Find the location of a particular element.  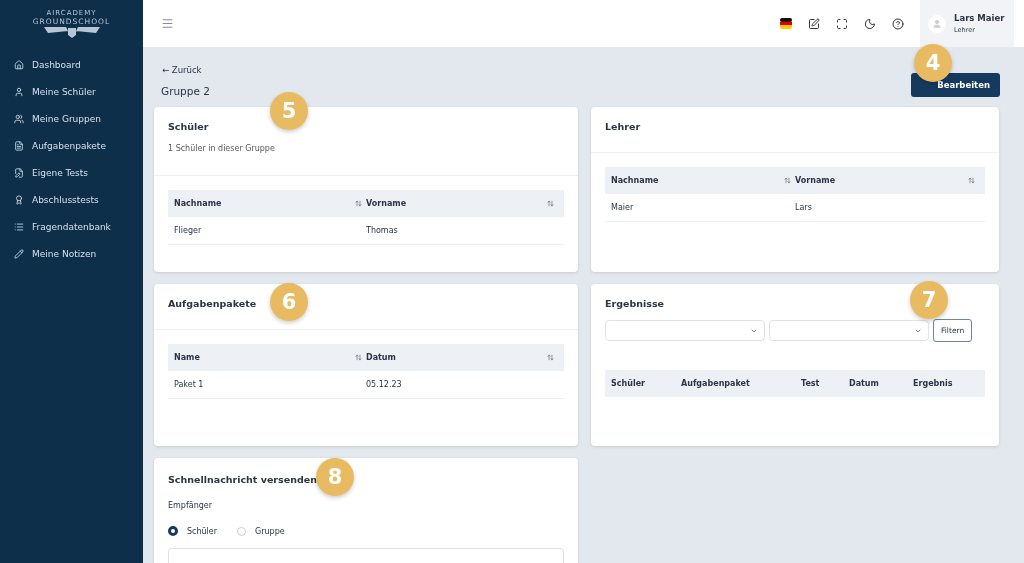

card-title: Aufgabenpakete is located at coordinates (212, 303).